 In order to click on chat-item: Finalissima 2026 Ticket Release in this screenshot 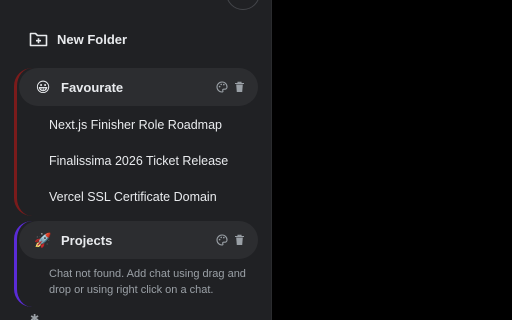, I will do `click(141, 161)`.